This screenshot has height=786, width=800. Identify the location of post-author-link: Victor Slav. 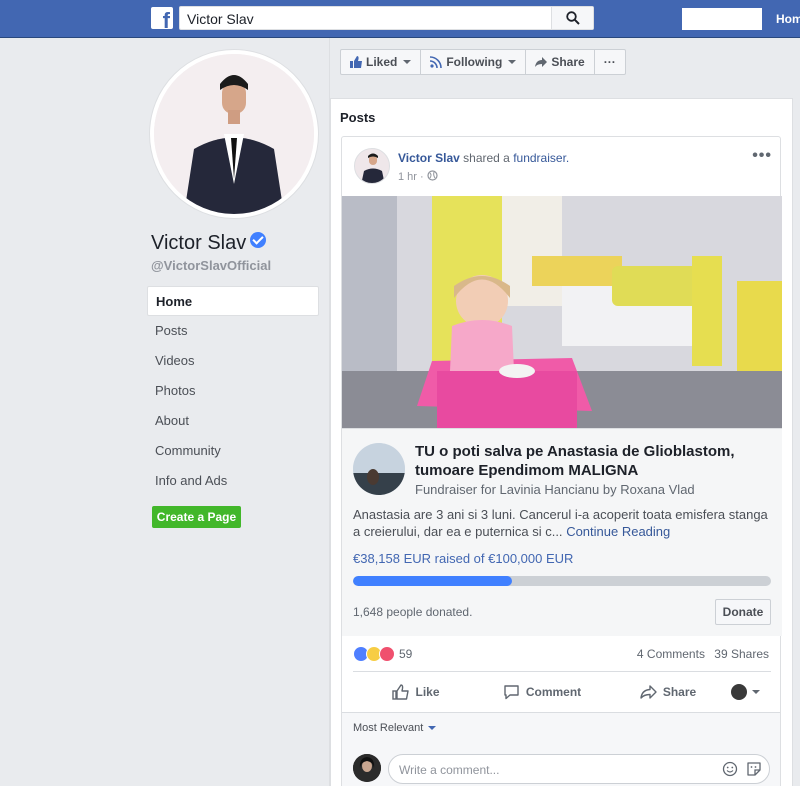
(429, 158).